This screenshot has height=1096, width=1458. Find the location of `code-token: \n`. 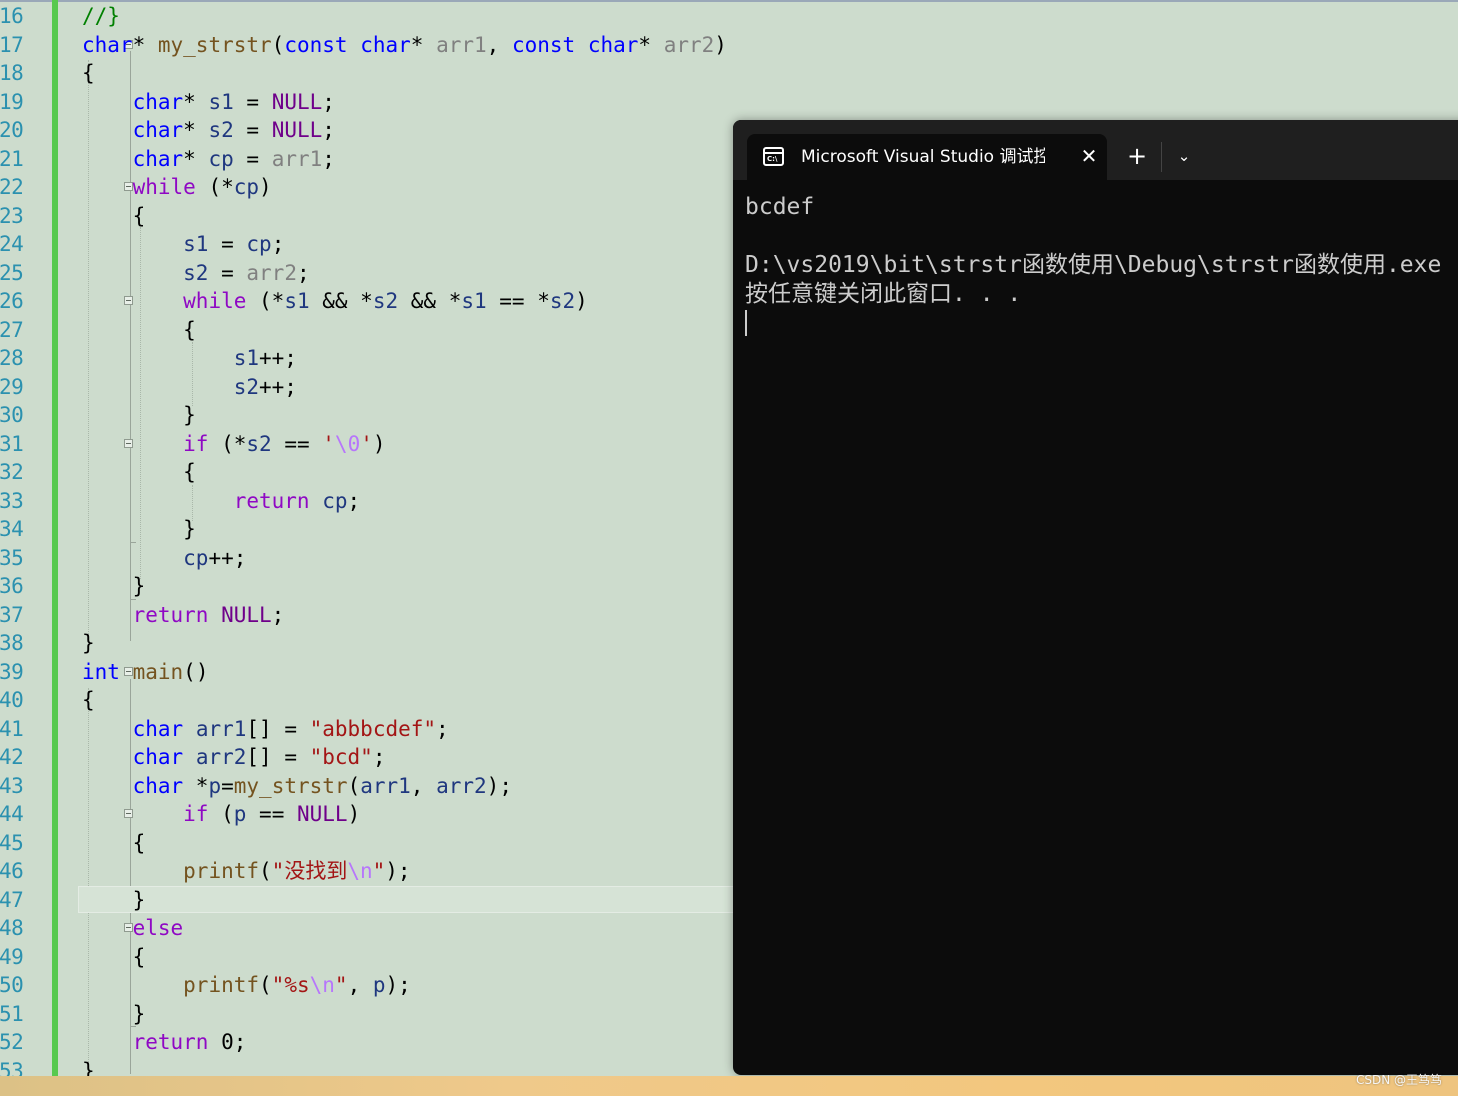

code-token: \n is located at coordinates (360, 871).